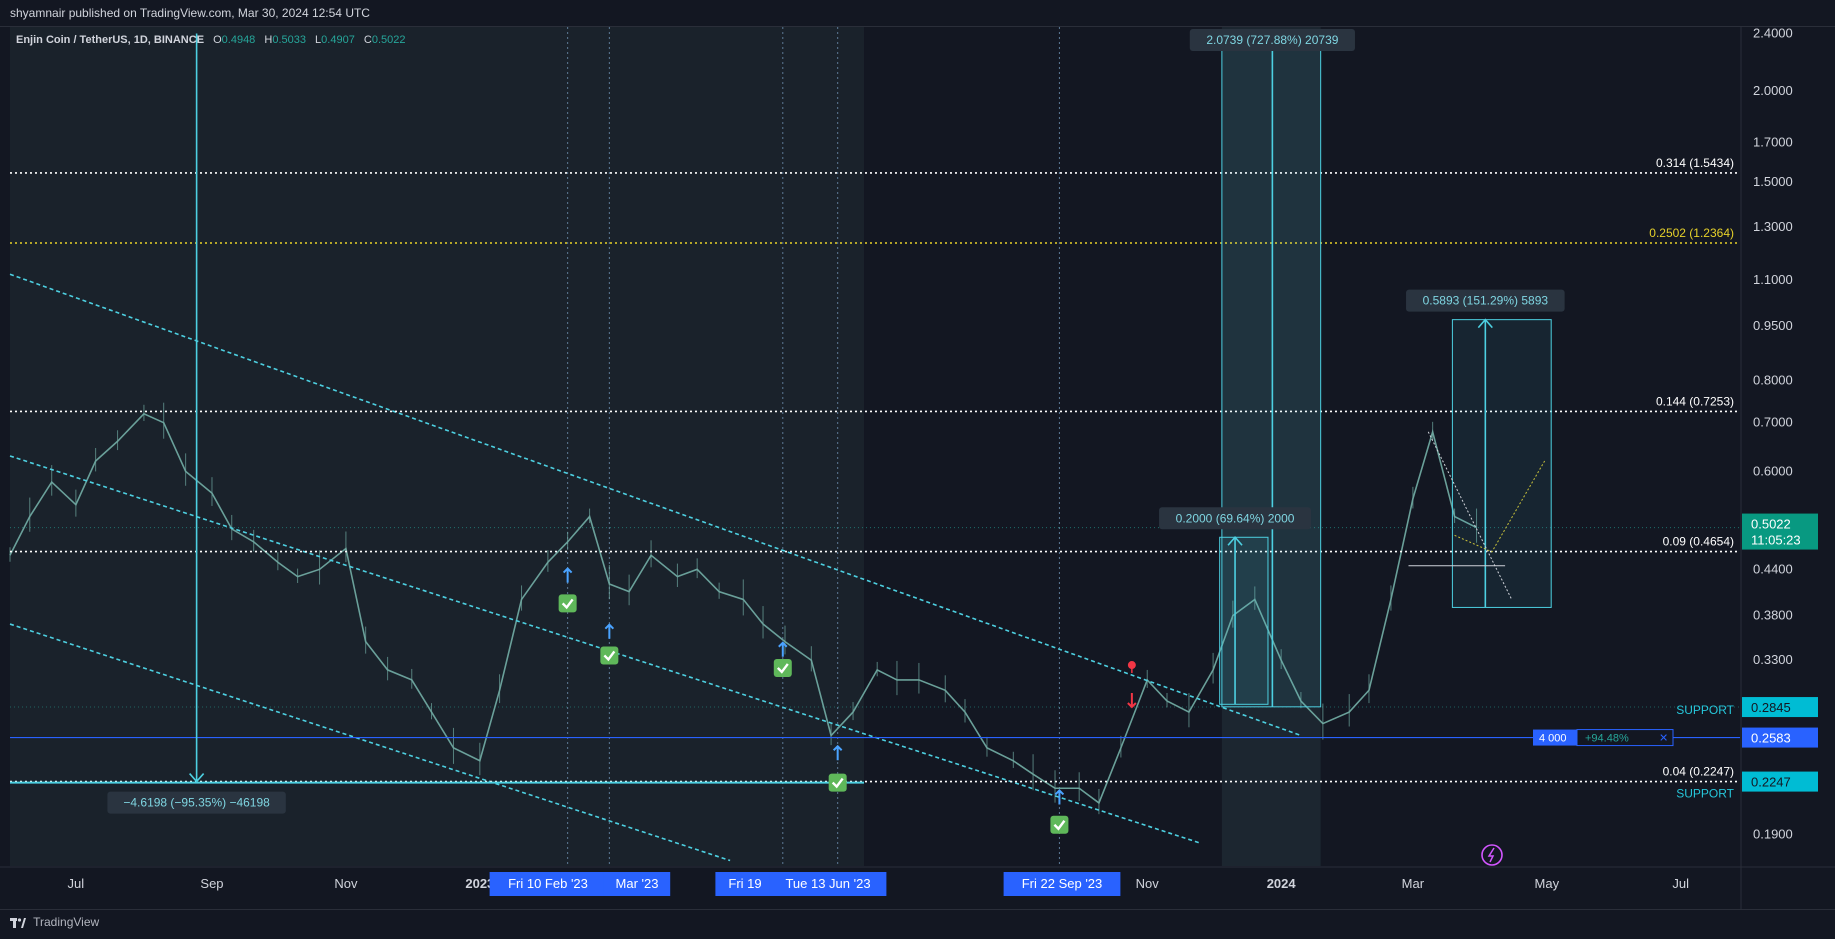 The width and height of the screenshot is (1835, 939). What do you see at coordinates (1773, 422) in the screenshot?
I see `y-tick-label: 0.7000` at bounding box center [1773, 422].